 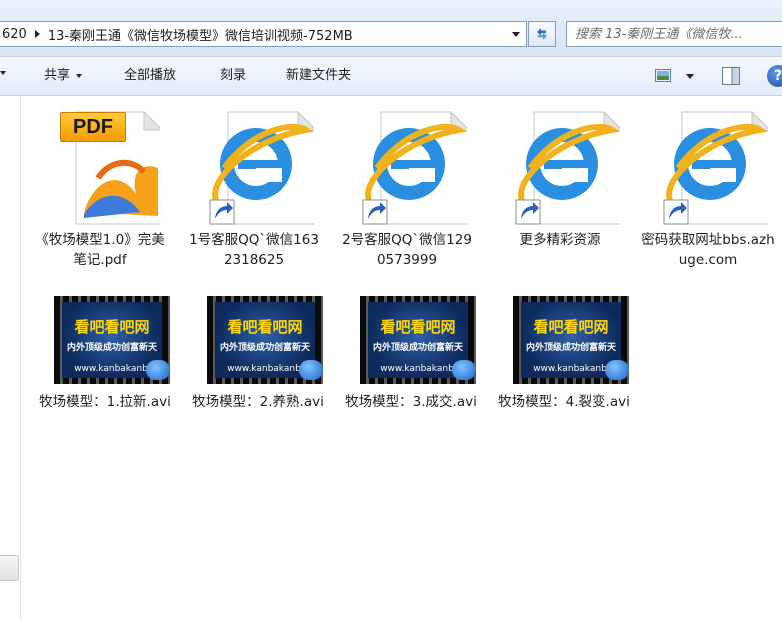 What do you see at coordinates (391, 76) in the screenshot?
I see `command-bar: 共享 全部播放 刻录 新建文件夹 ?` at bounding box center [391, 76].